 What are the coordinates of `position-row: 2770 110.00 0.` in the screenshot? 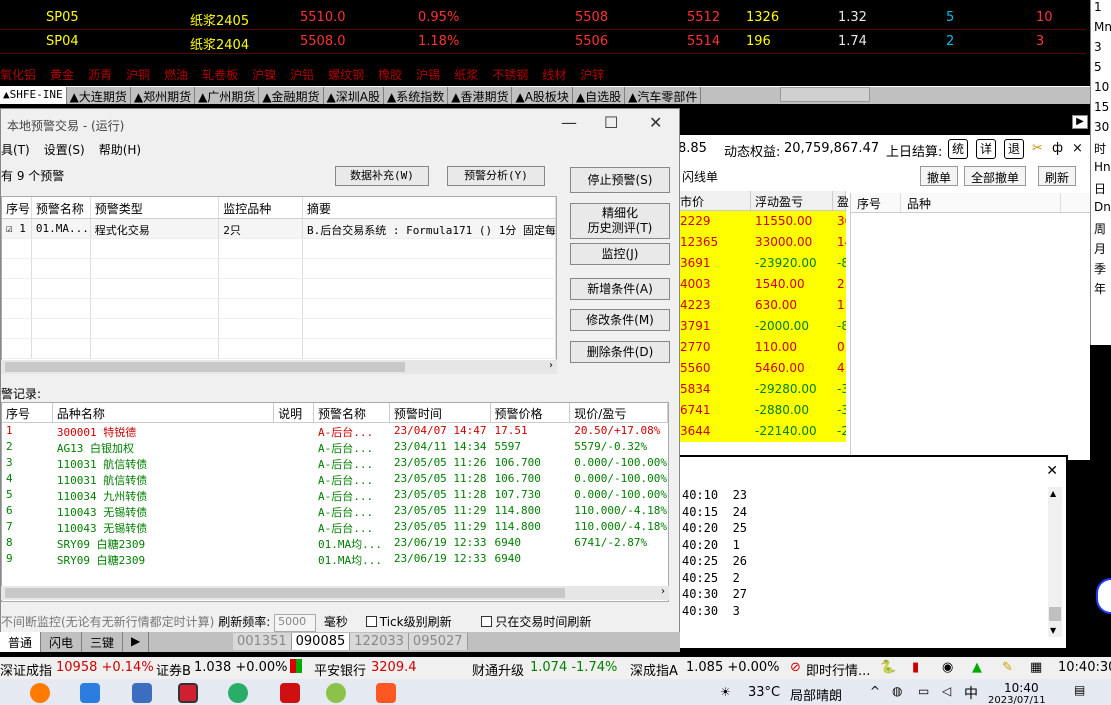 It's located at (761, 347).